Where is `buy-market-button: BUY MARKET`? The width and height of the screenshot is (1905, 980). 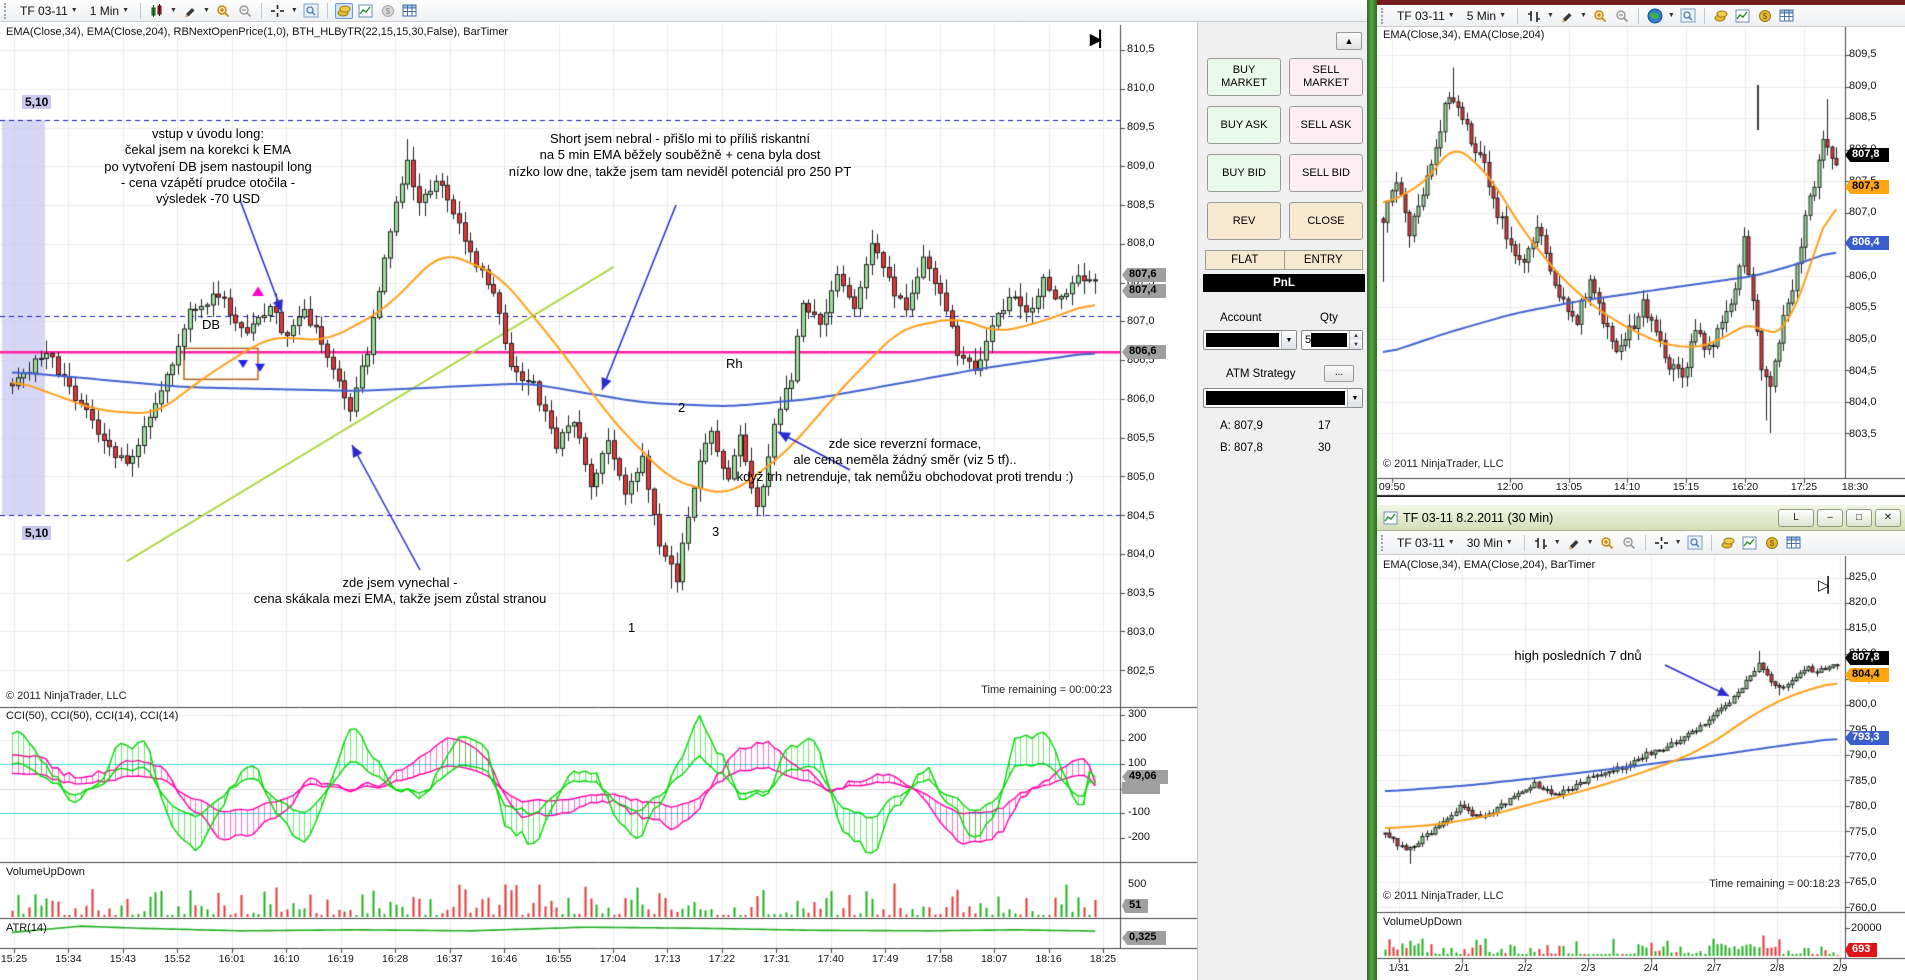
buy-market-button: BUY MARKET is located at coordinates (1244, 77).